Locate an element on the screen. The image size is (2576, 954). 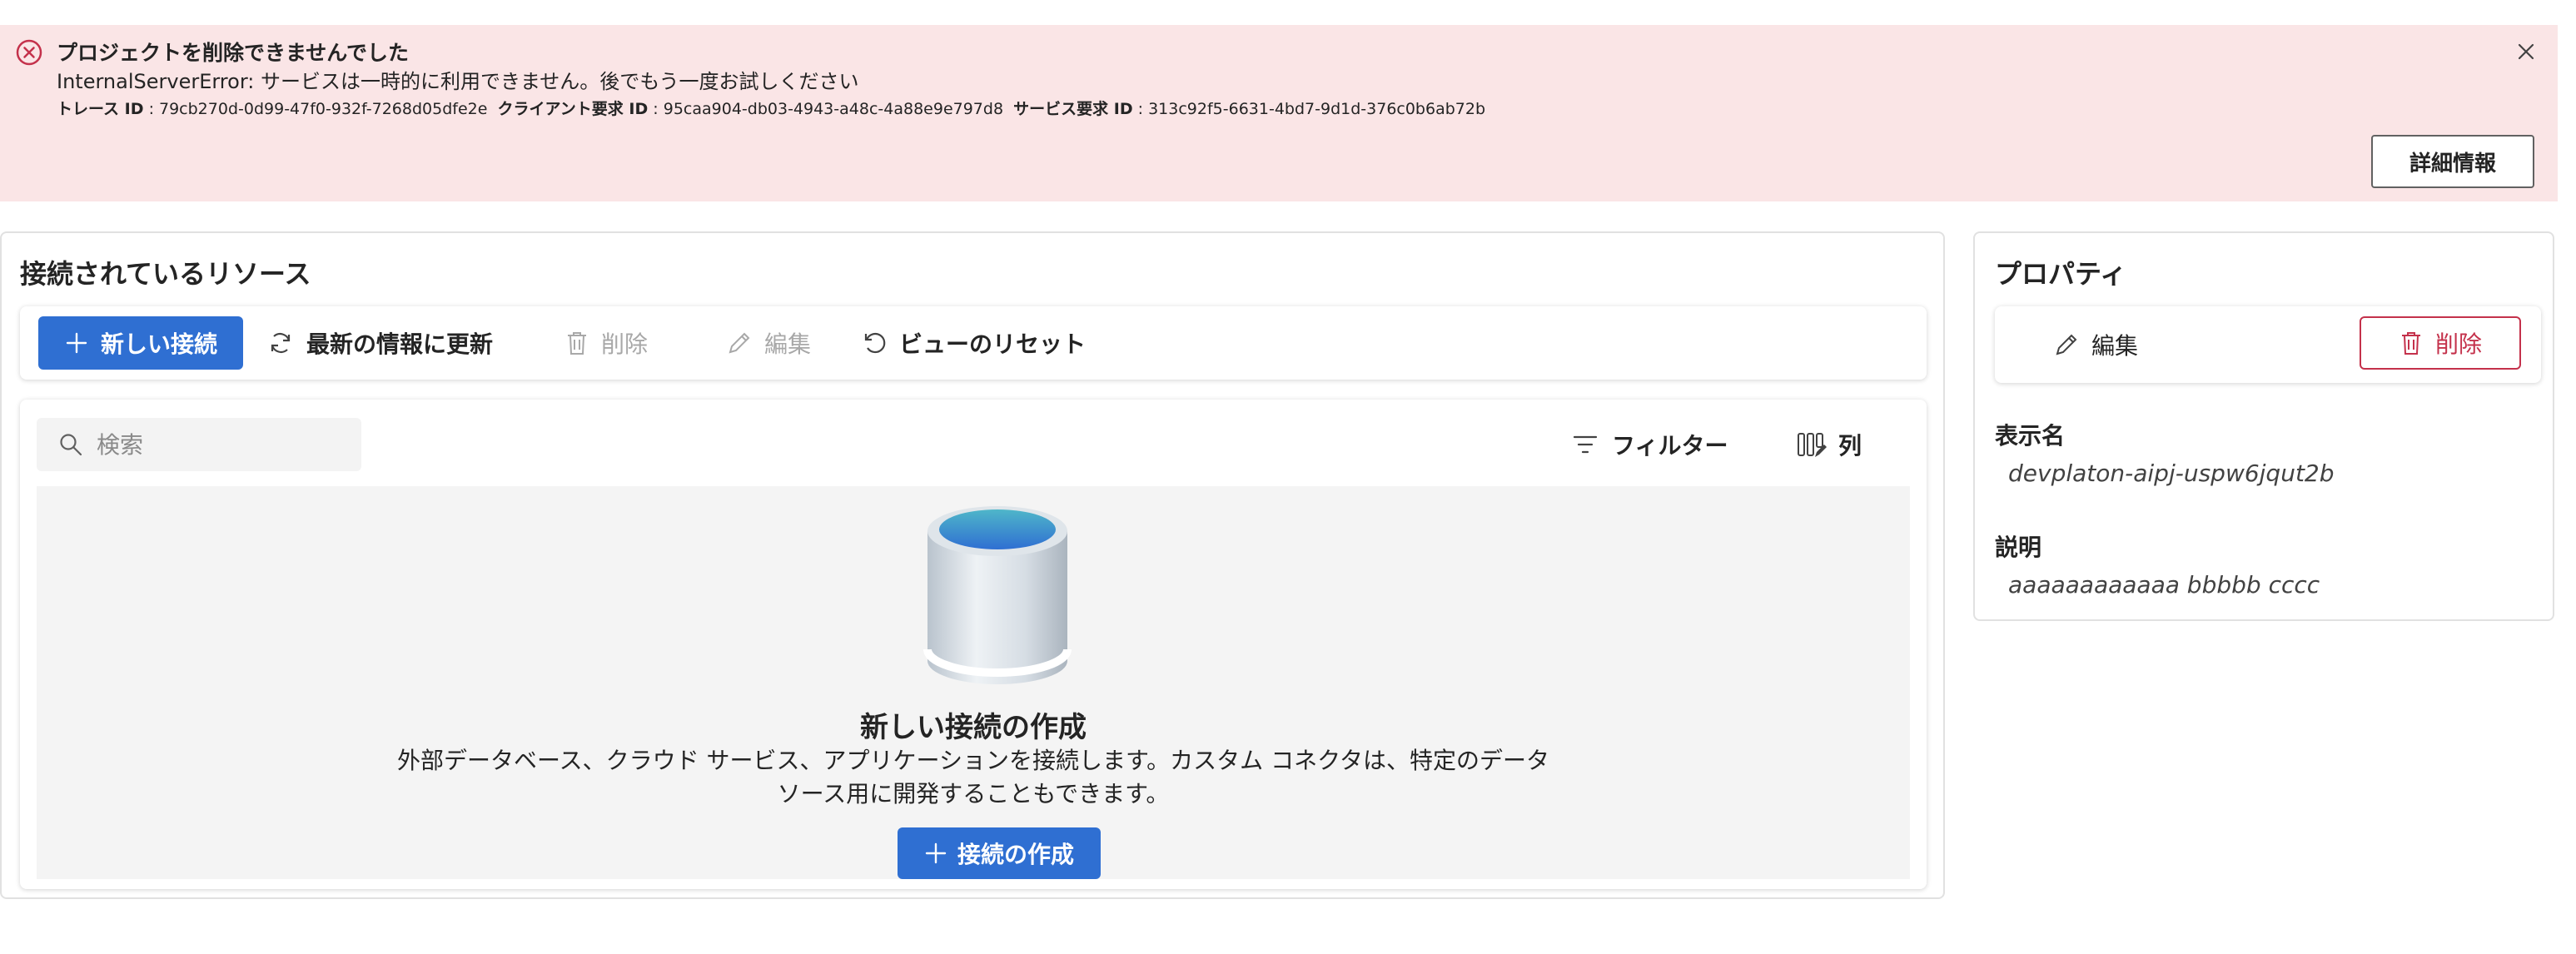
edit-label: 編集 is located at coordinates (788, 344).